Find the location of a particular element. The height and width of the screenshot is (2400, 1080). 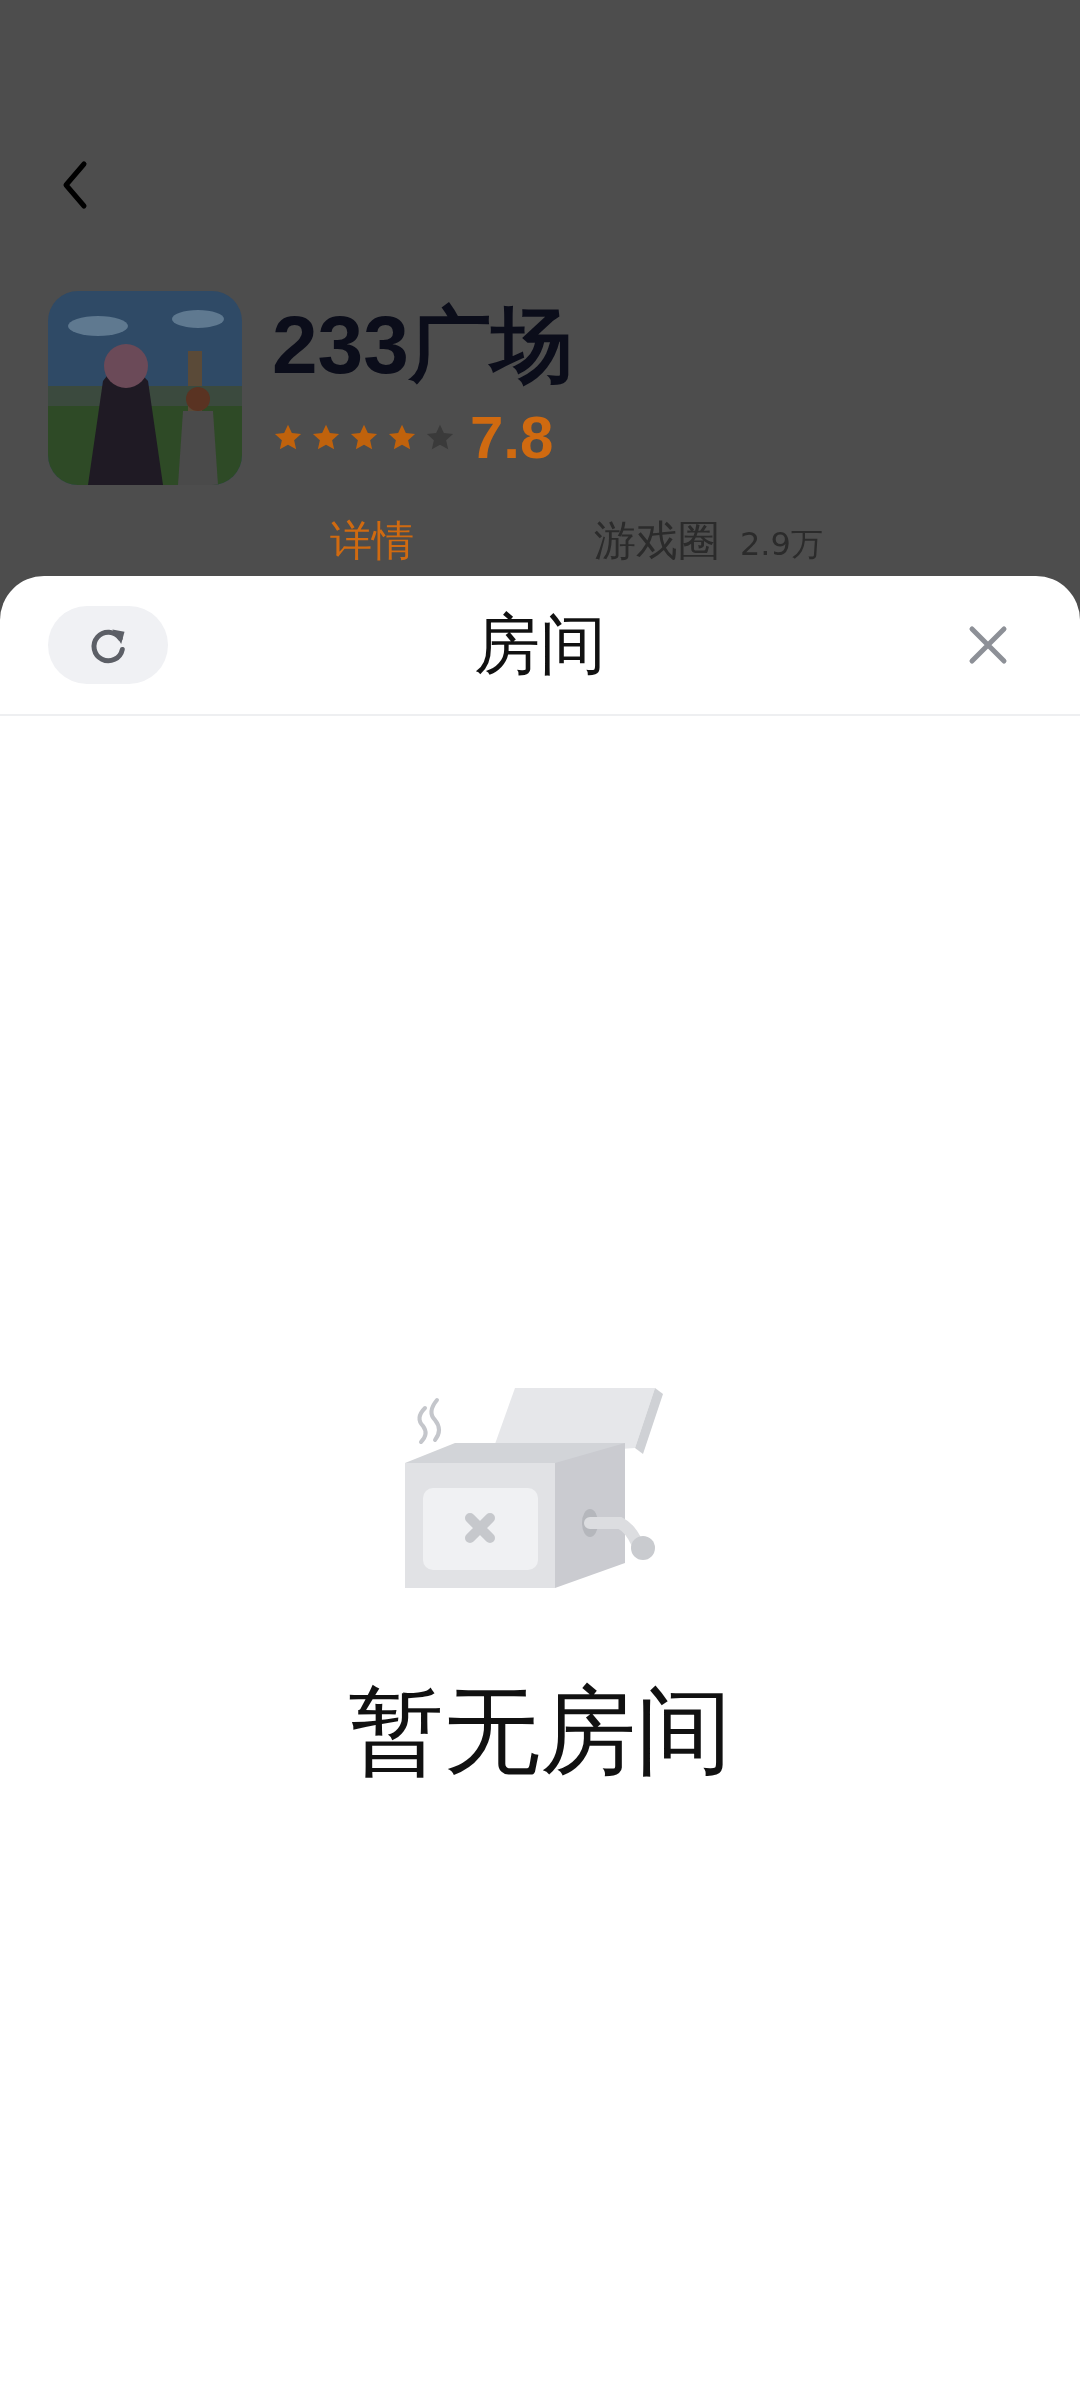

rating-score: 7.8 is located at coordinates (512, 437).